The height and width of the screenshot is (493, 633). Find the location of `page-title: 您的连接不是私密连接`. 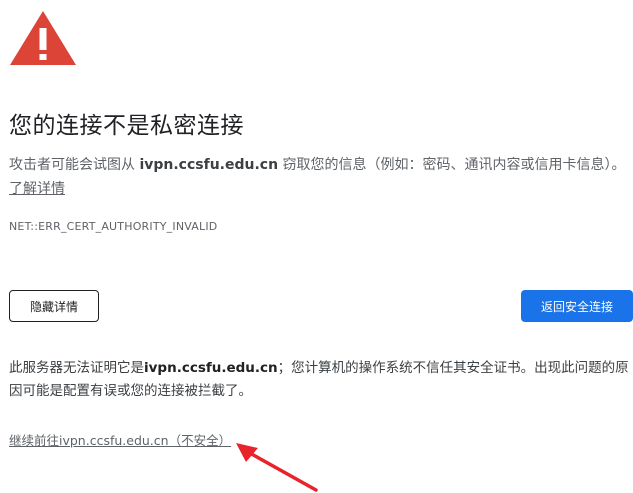

page-title: 您的连接不是私密连接 is located at coordinates (126, 126).